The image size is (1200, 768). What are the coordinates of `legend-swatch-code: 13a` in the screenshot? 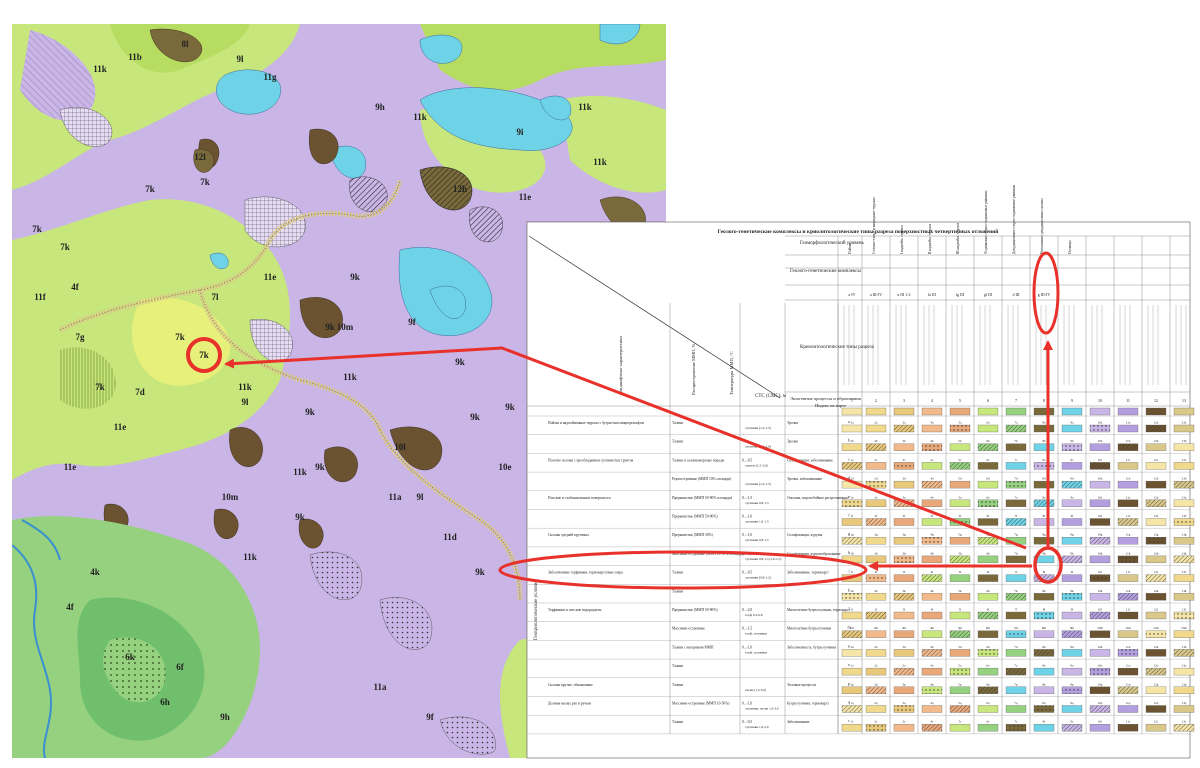 It's located at (1184, 423).